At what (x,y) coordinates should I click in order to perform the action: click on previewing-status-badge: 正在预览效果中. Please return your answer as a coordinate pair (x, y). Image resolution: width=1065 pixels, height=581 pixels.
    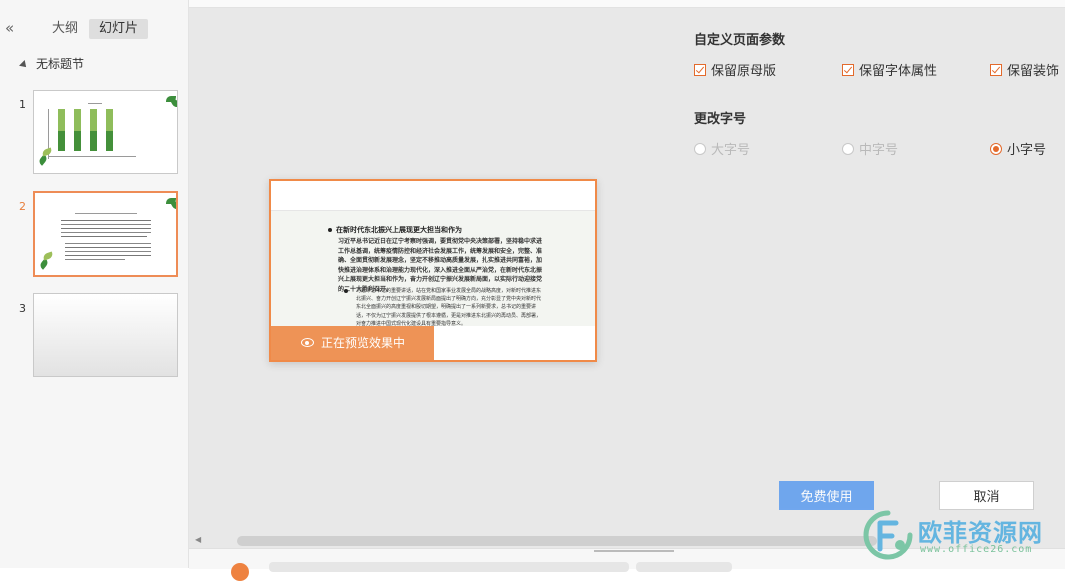
    Looking at the image, I should click on (352, 343).